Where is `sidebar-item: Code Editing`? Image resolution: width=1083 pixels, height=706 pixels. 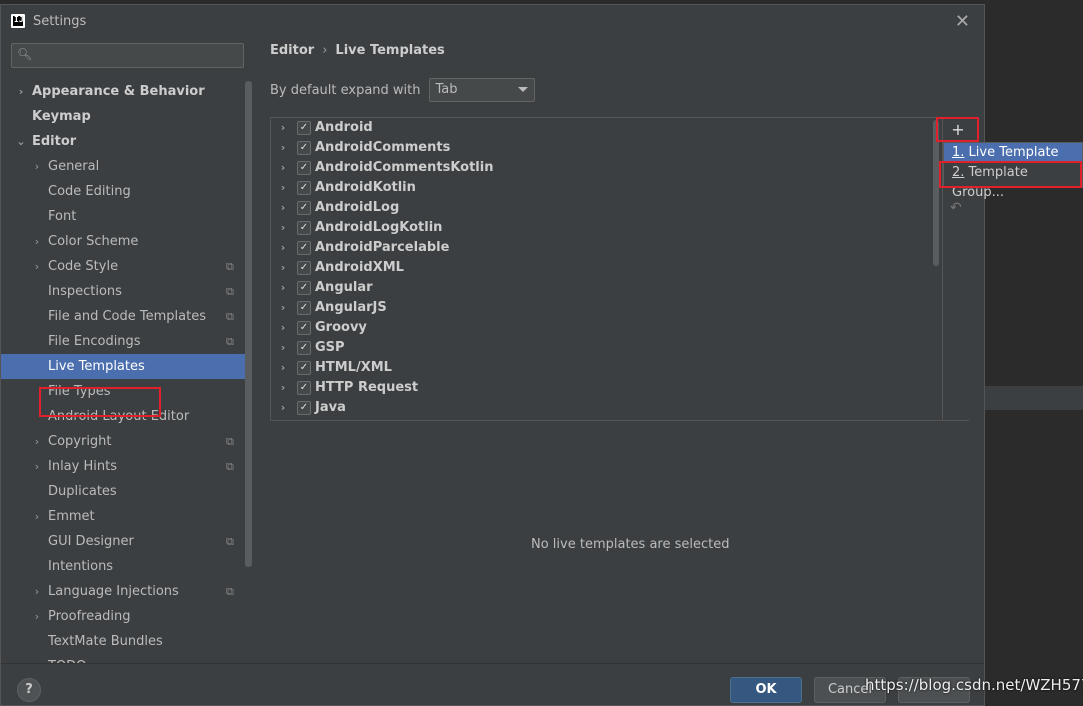 sidebar-item: Code Editing is located at coordinates (123, 191).